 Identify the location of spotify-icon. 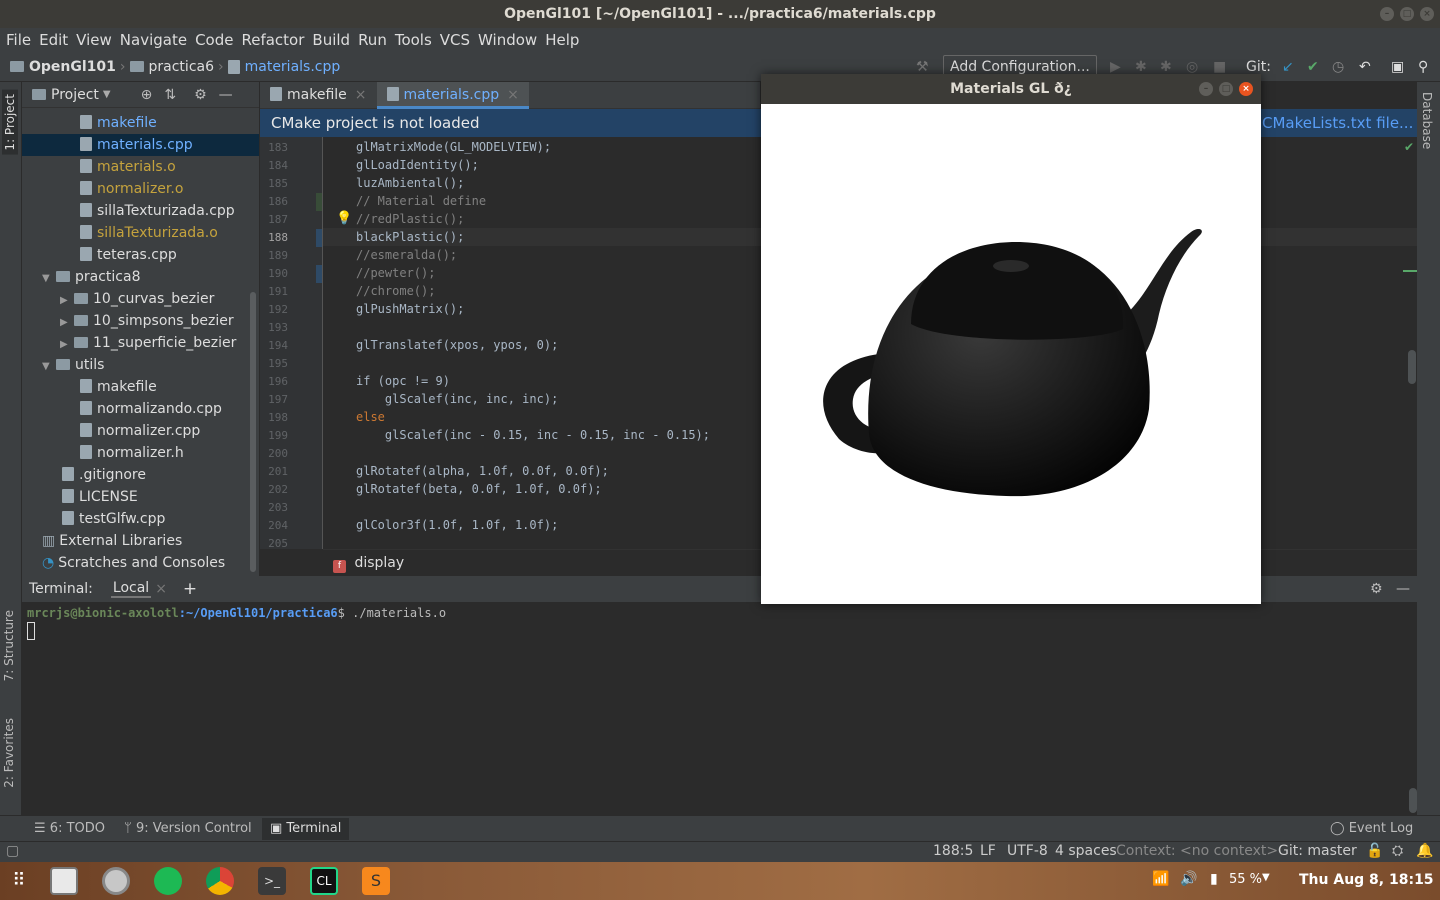
(168, 881).